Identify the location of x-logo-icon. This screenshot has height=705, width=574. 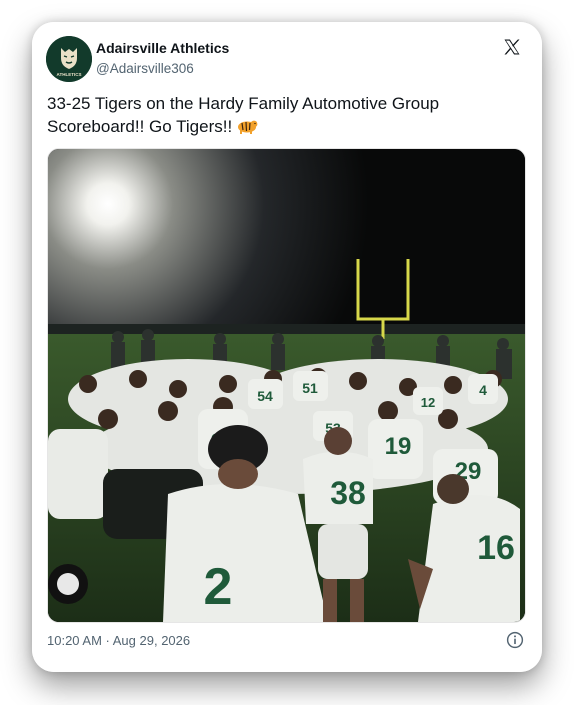
(512, 47).